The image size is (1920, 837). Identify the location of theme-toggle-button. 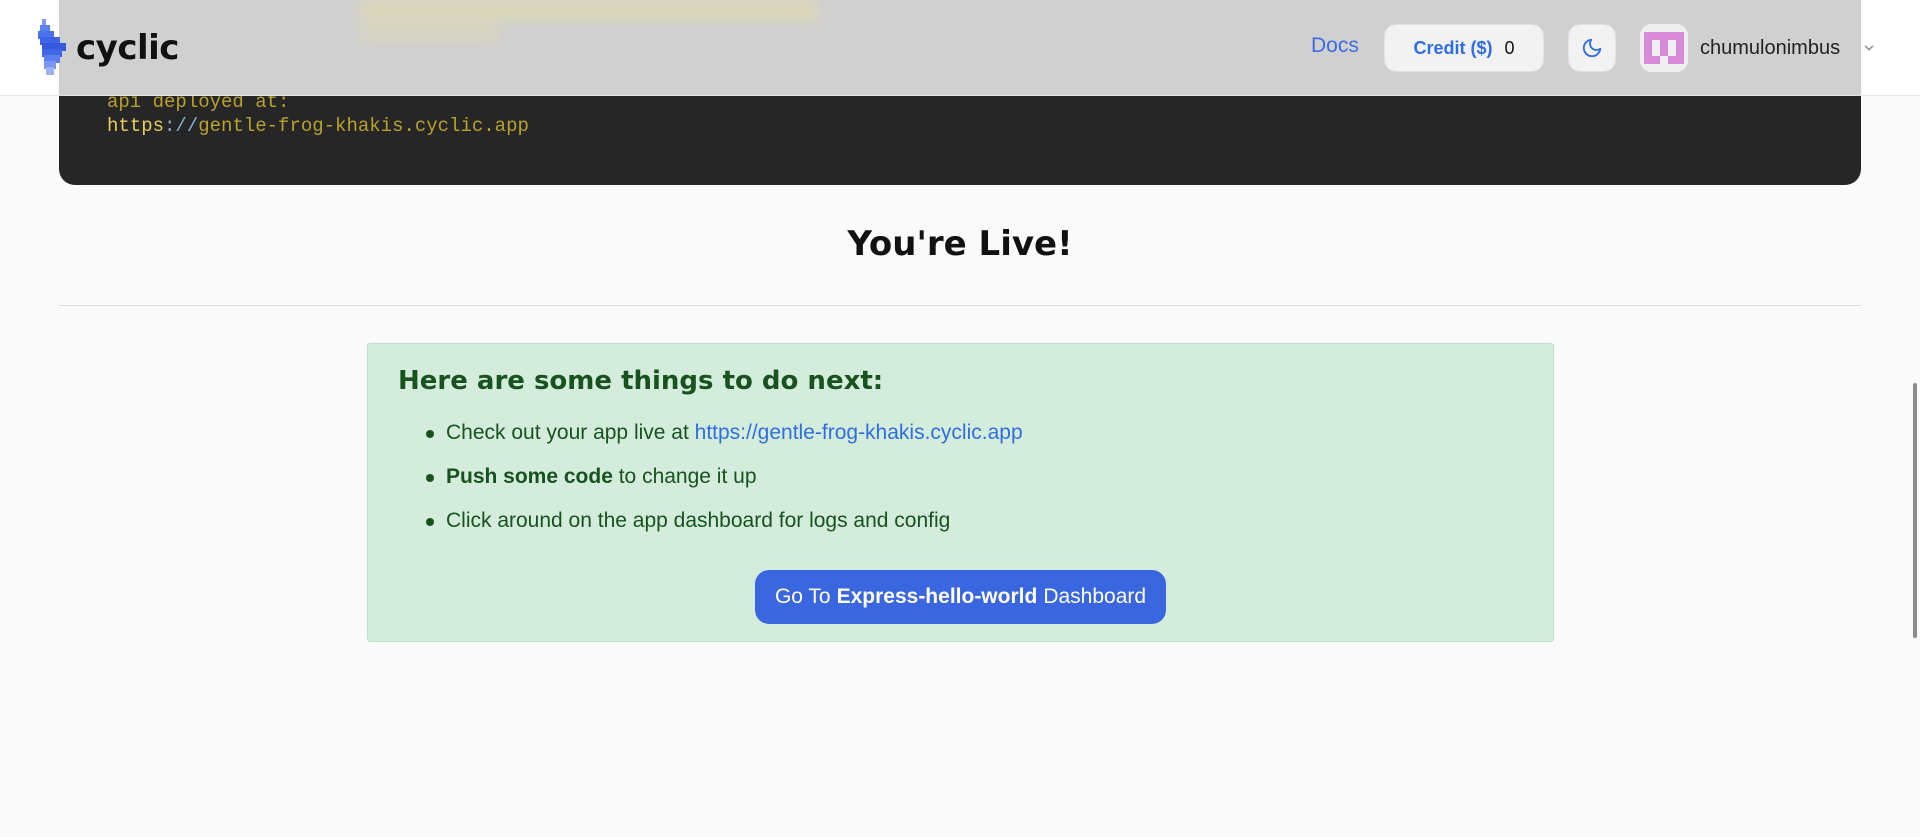
(1592, 48).